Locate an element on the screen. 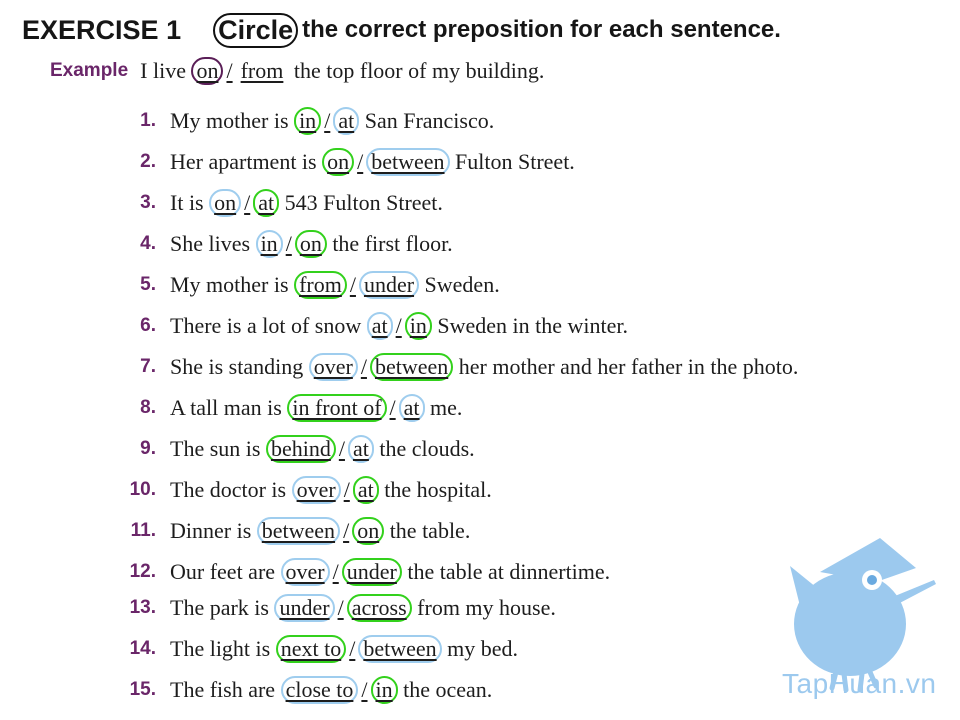  preposition-option-1: close to is located at coordinates (319, 690).